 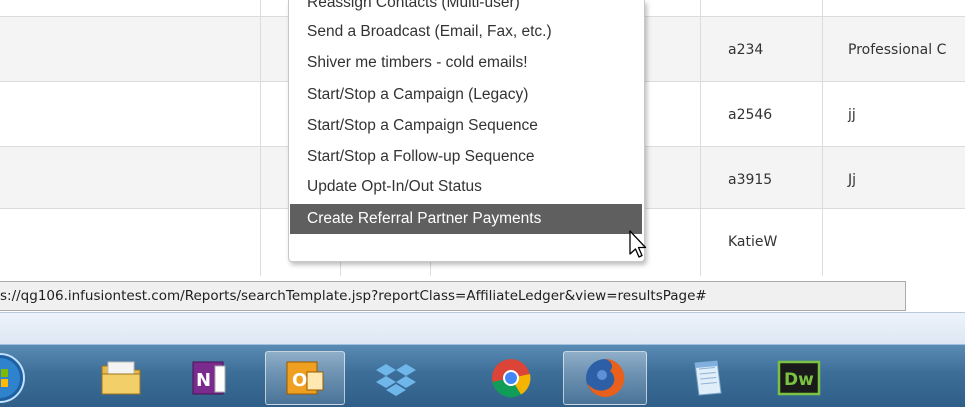 I want to click on taskbar-dreamweaver: Dw, so click(x=799, y=378).